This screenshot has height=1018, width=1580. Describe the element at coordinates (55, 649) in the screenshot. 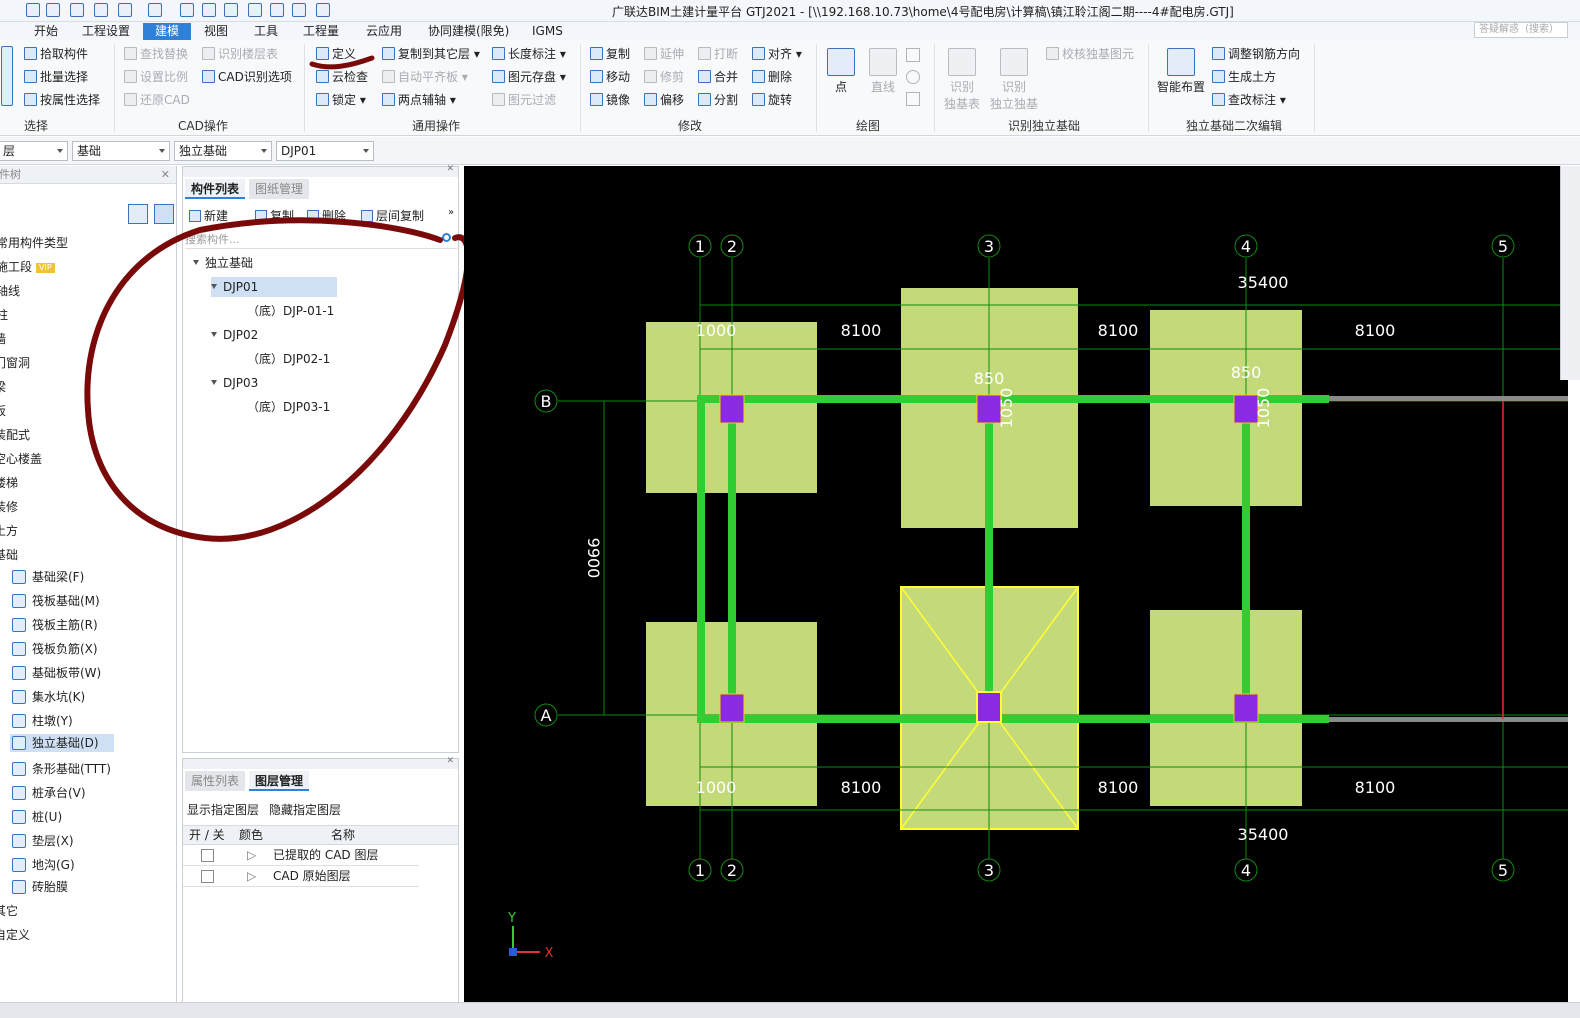

I see `tree-item-raft-neg-rebar: 筏板负筋(X)` at that location.